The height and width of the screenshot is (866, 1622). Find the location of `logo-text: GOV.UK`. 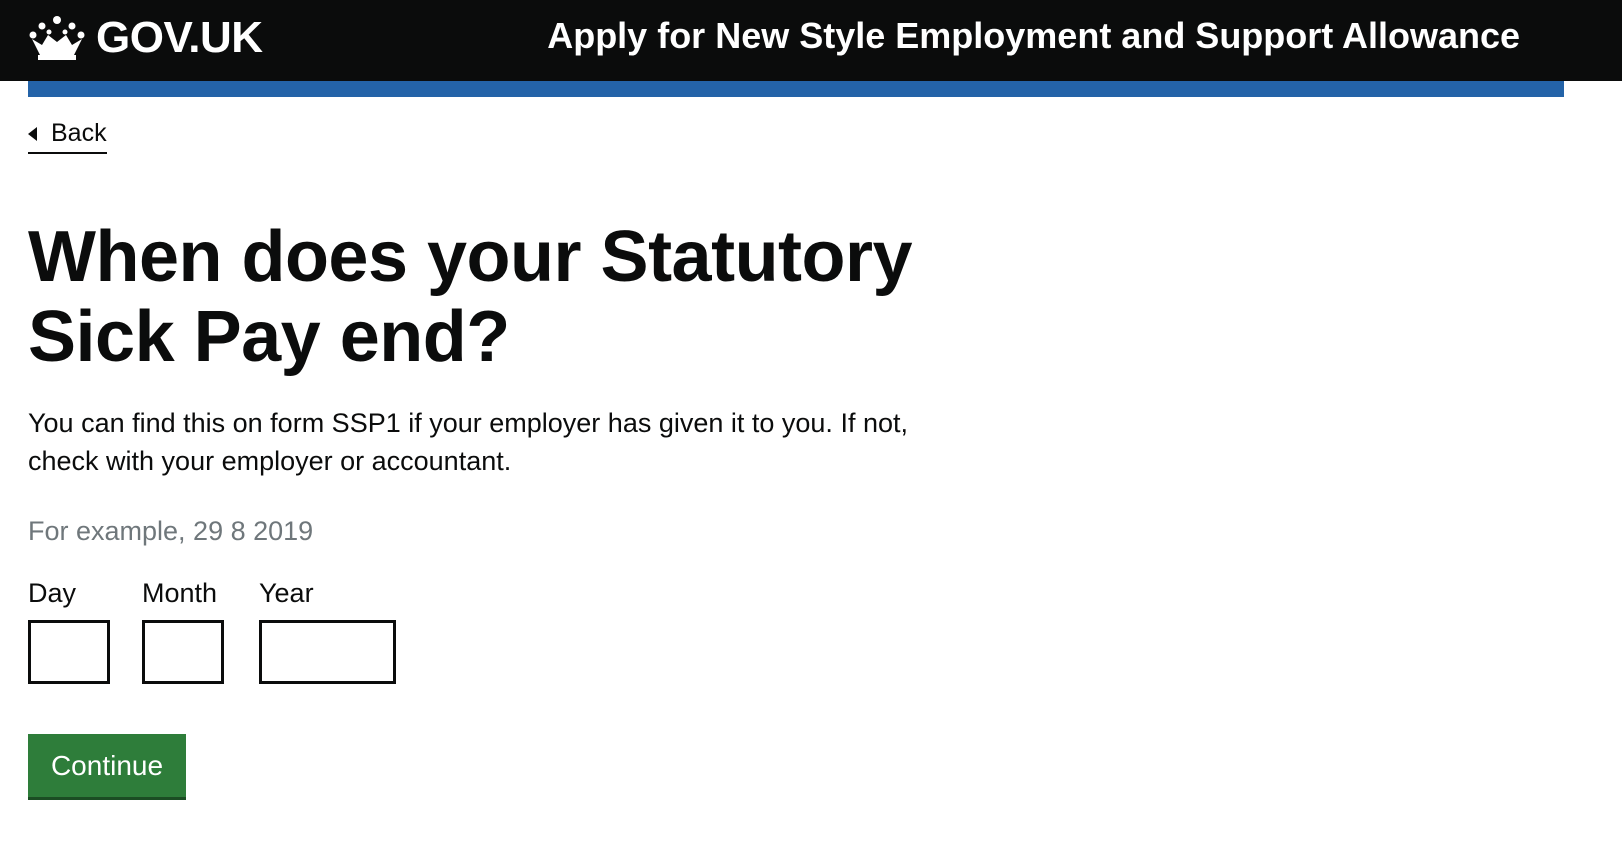

logo-text: GOV.UK is located at coordinates (179, 37).